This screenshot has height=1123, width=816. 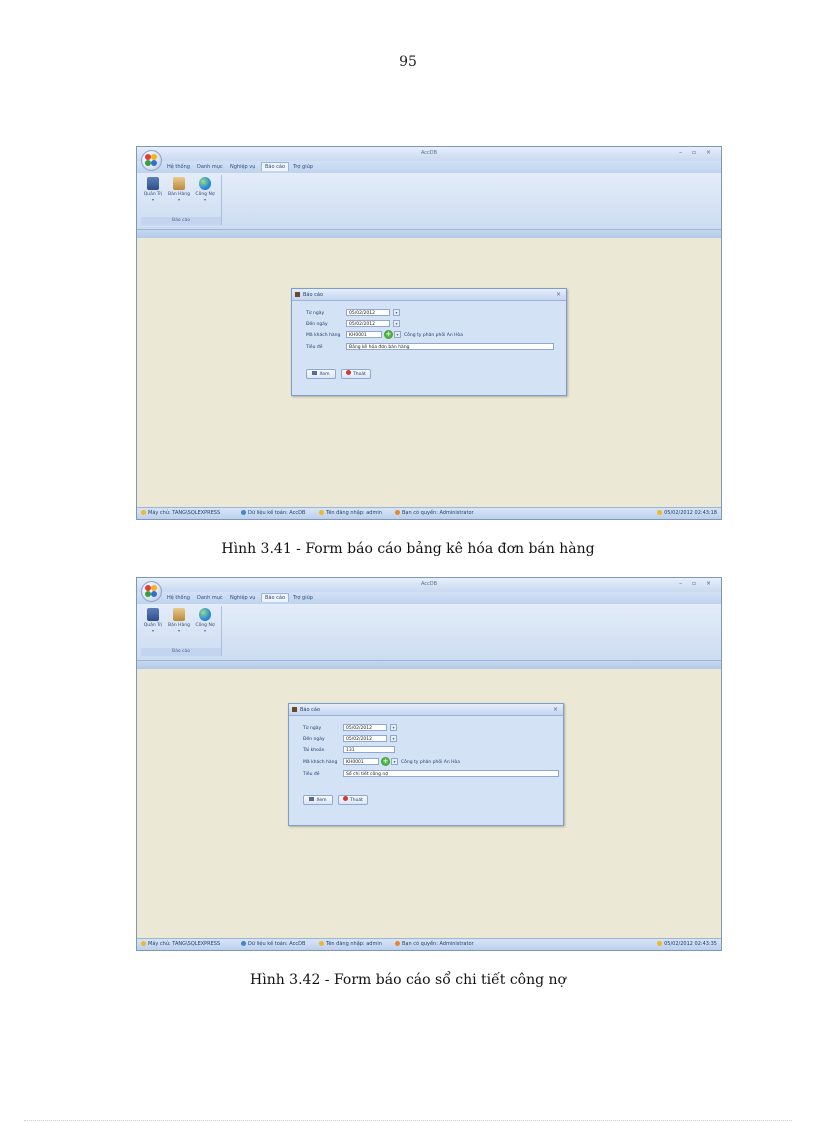 What do you see at coordinates (397, 943) in the screenshot?
I see `role-icon` at bounding box center [397, 943].